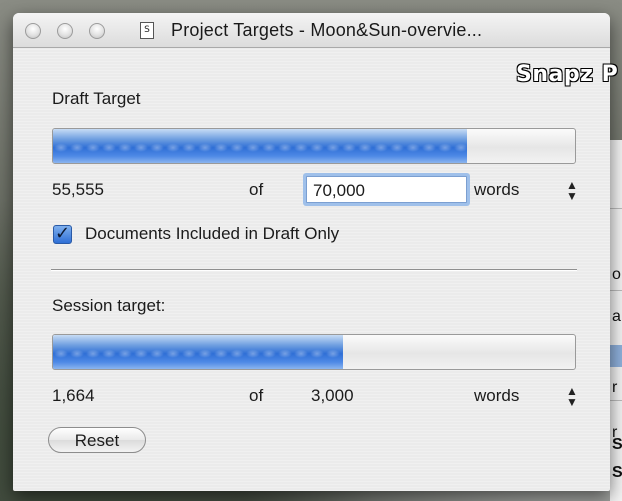 The height and width of the screenshot is (501, 622). I want to click on section-divider, so click(314, 269).